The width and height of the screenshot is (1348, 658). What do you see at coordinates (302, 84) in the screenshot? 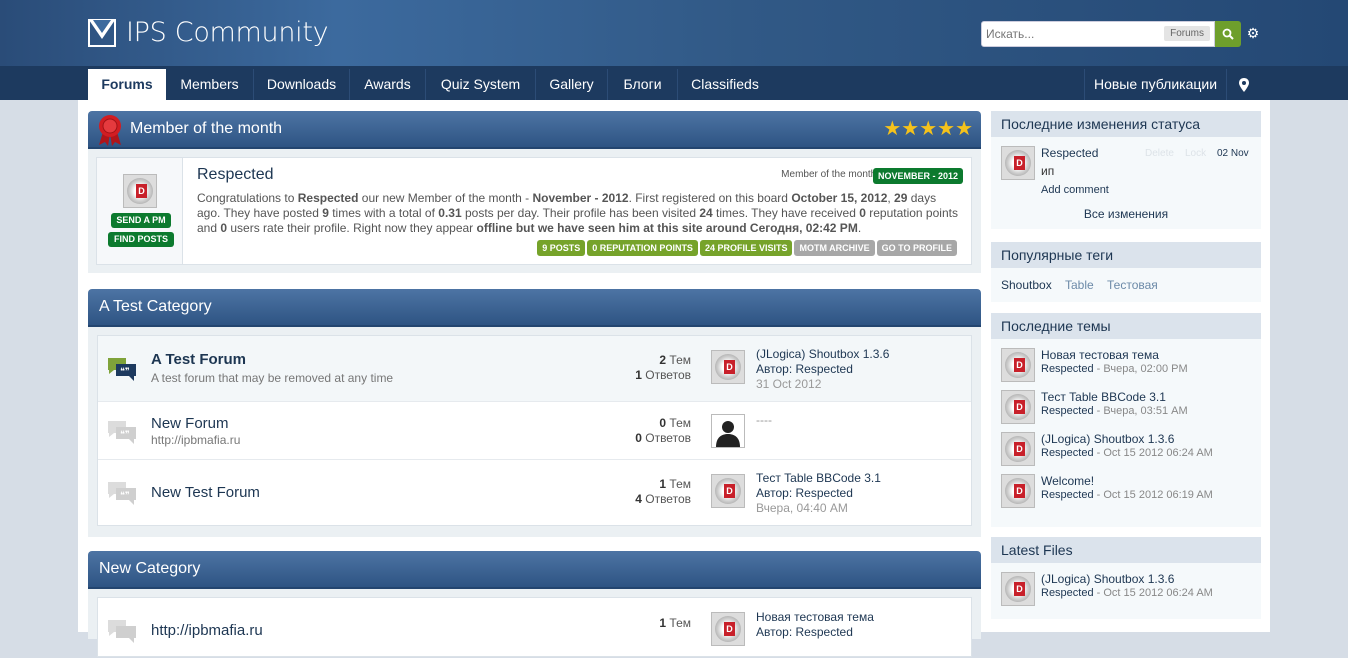
I see `tab-downloads: Downloads` at bounding box center [302, 84].